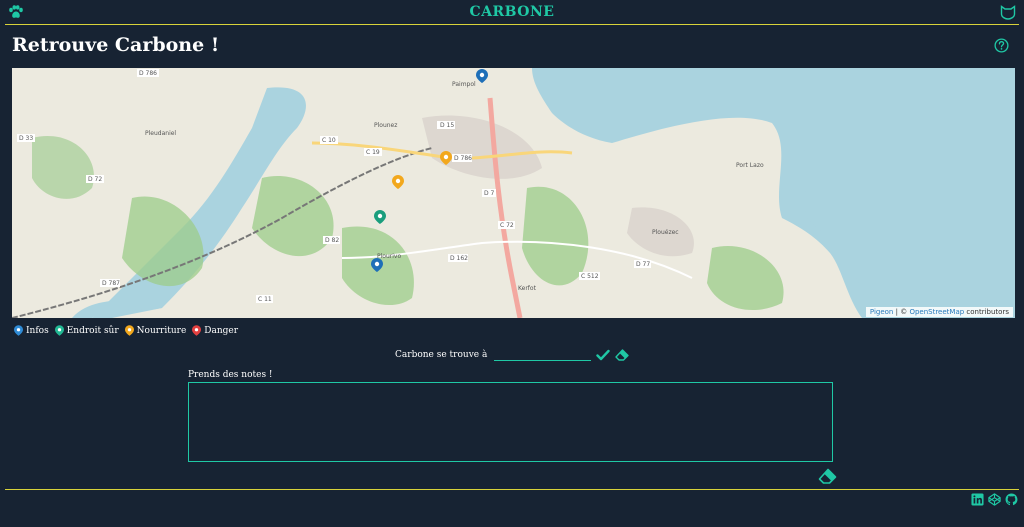 Image resolution: width=1024 pixels, height=527 pixels. I want to click on map-label: D 82, so click(332, 240).